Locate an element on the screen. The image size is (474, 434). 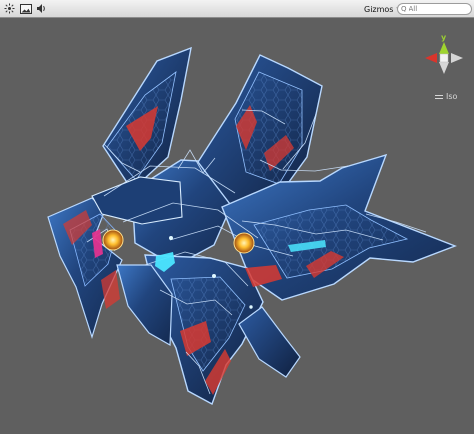
search-input is located at coordinates (432, 9).